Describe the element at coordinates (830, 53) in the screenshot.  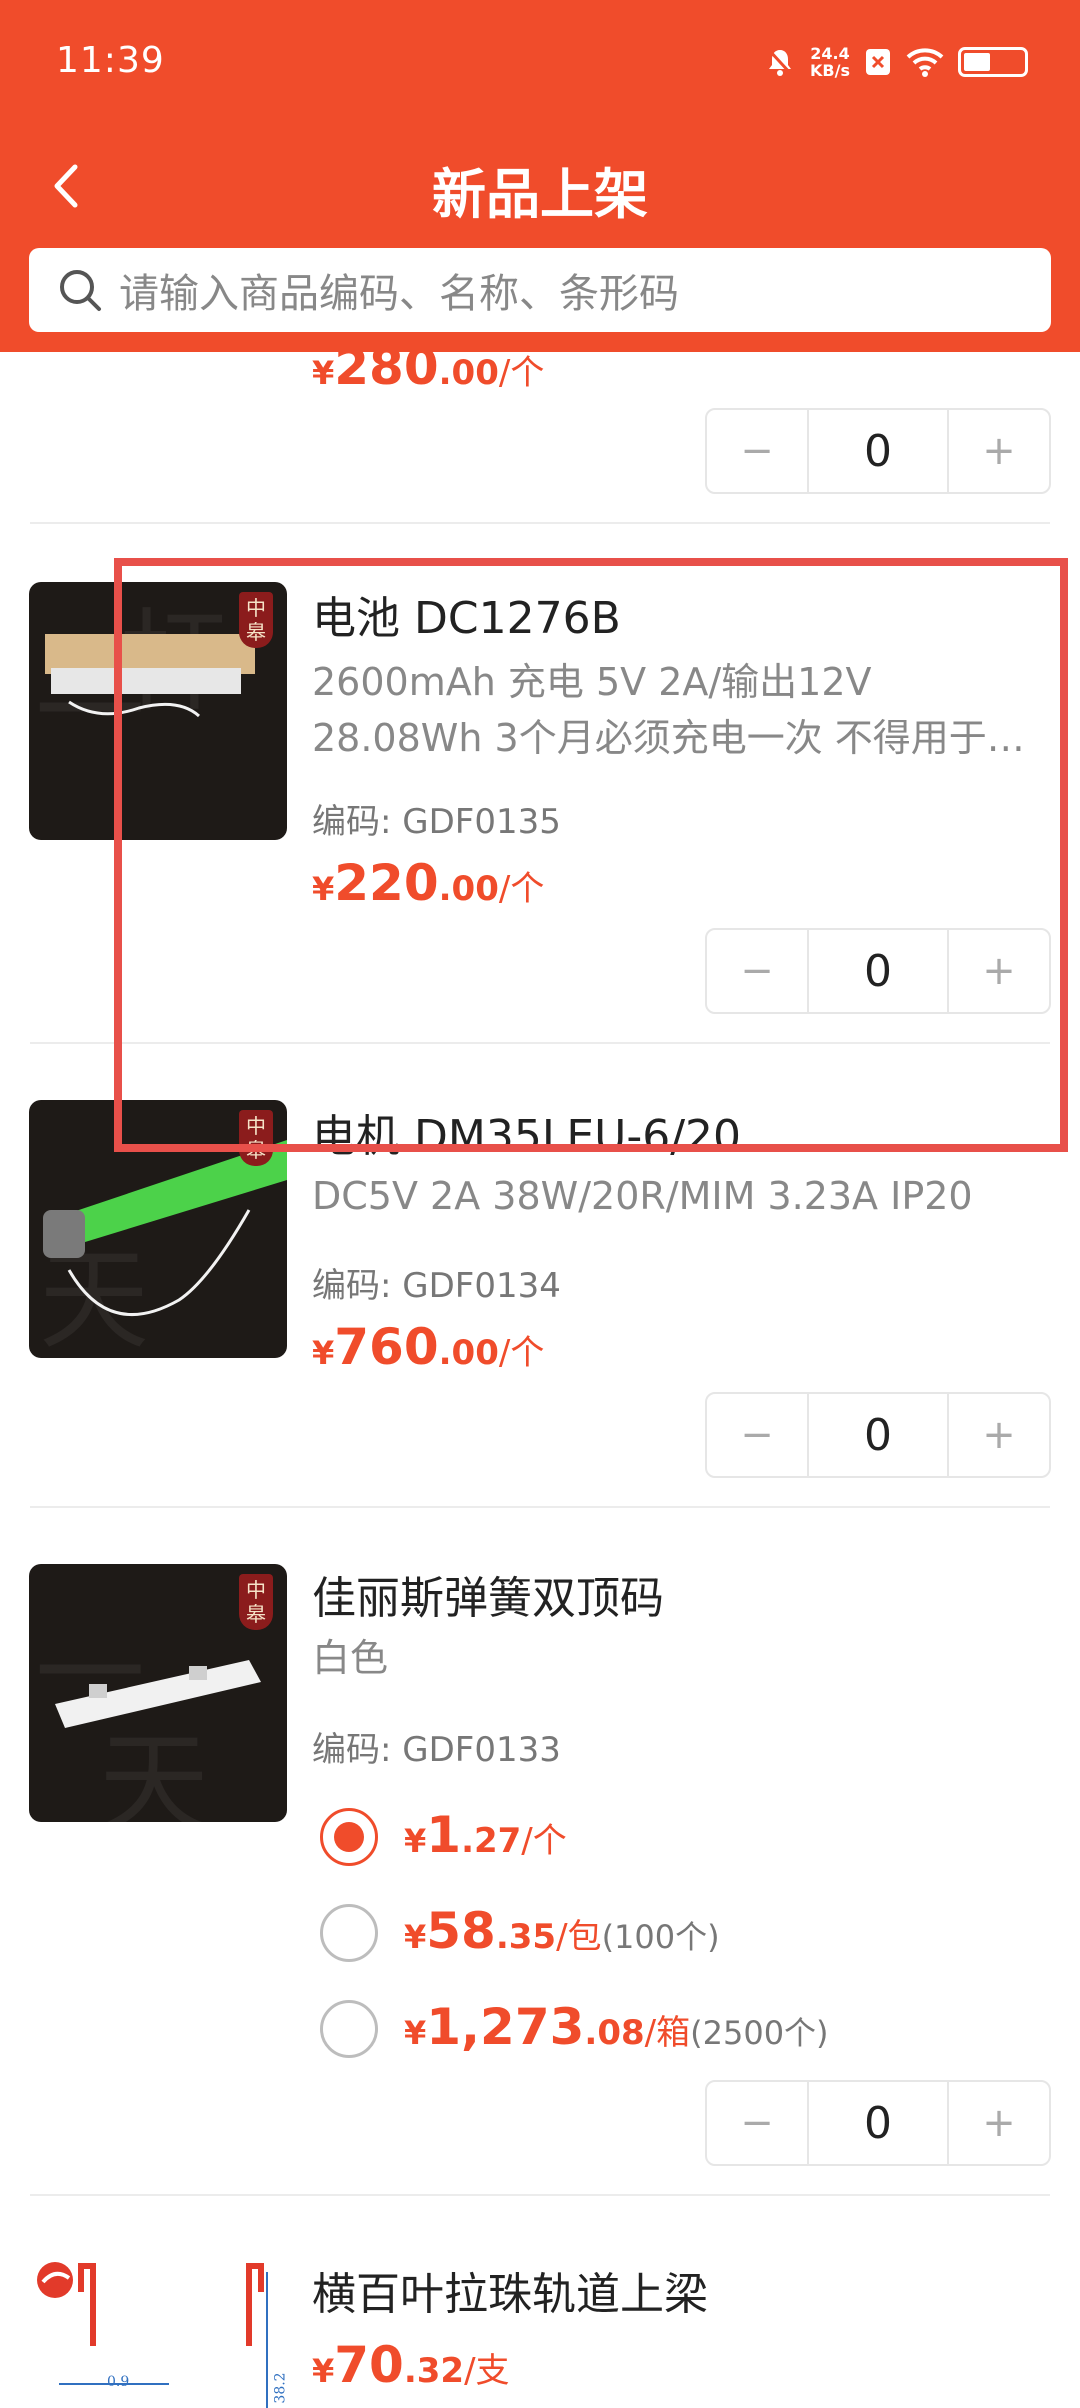
I see `net-speed-value: 24.4` at that location.